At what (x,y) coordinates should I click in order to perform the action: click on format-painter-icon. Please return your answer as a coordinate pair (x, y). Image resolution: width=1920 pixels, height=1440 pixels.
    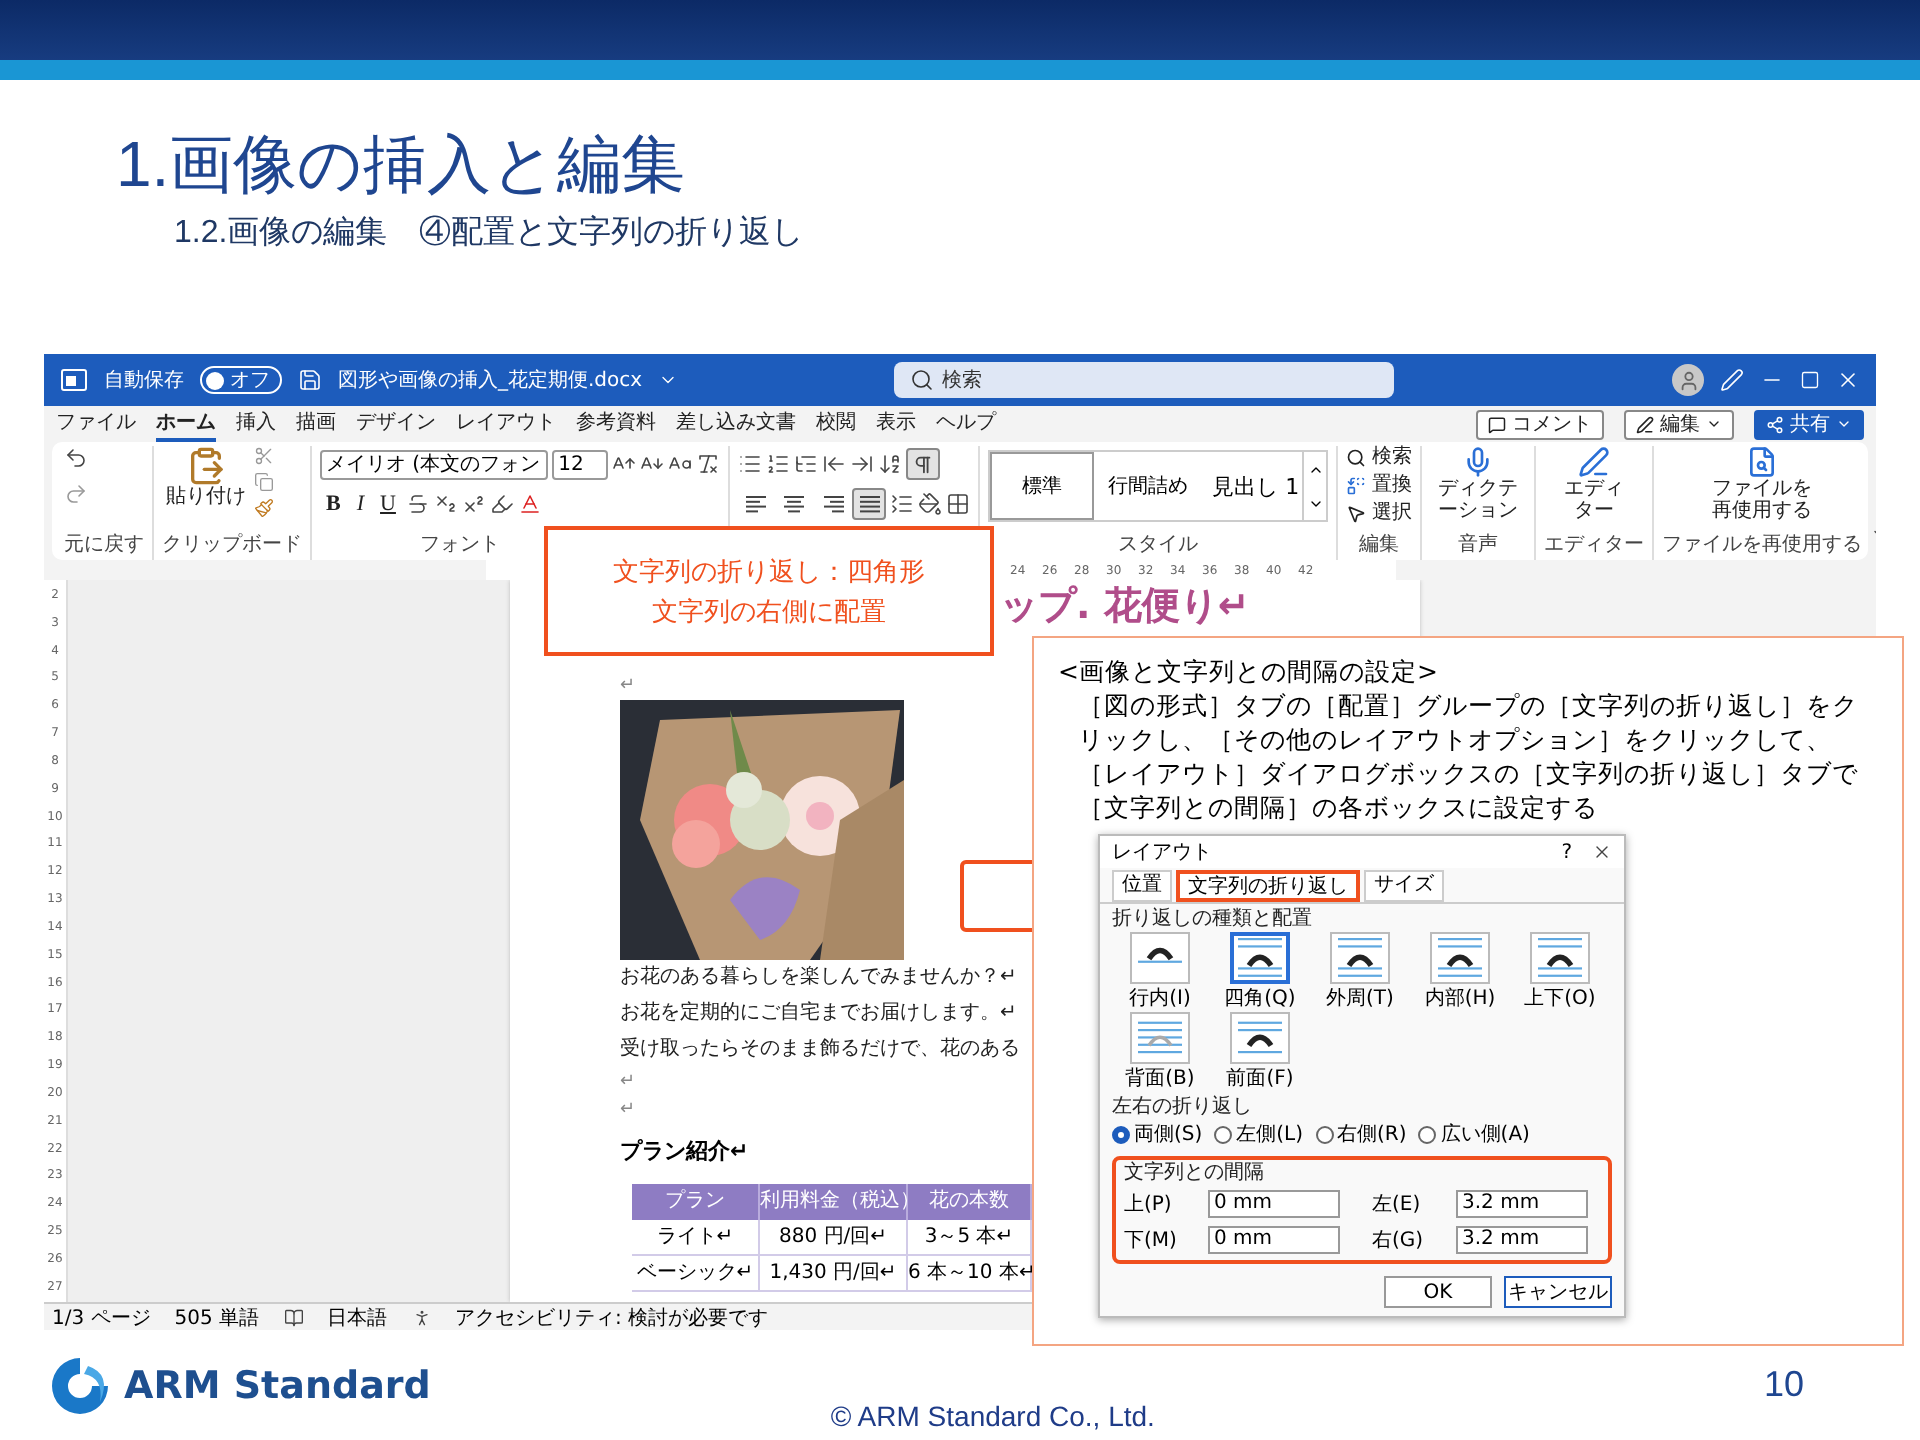
    Looking at the image, I should click on (264, 508).